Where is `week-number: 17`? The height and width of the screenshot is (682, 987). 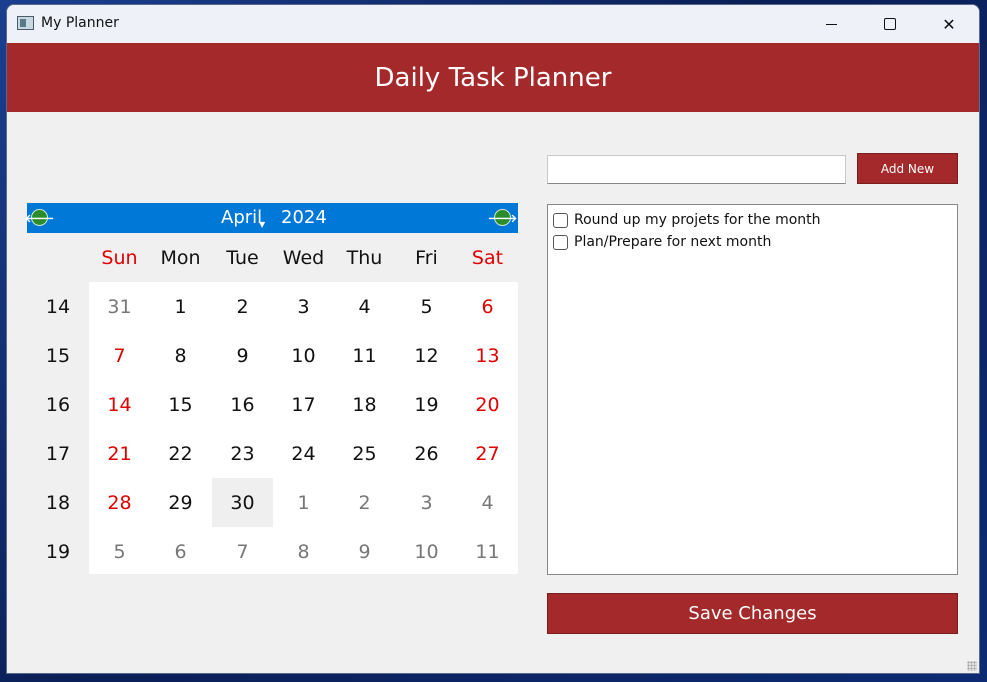
week-number: 17 is located at coordinates (58, 453).